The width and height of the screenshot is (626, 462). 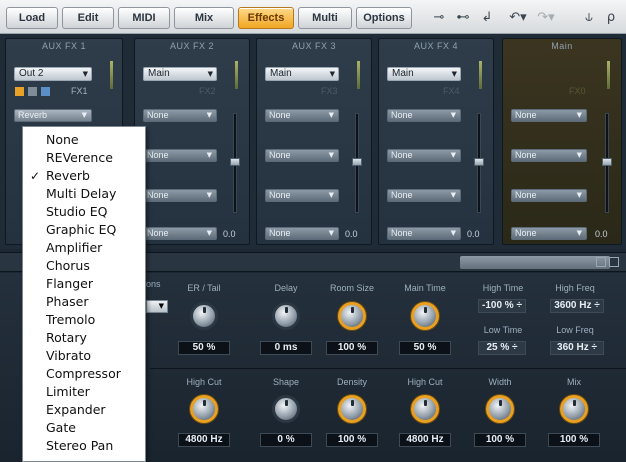 I want to click on high-time-stepper: -100 % ÷, so click(x=502, y=306).